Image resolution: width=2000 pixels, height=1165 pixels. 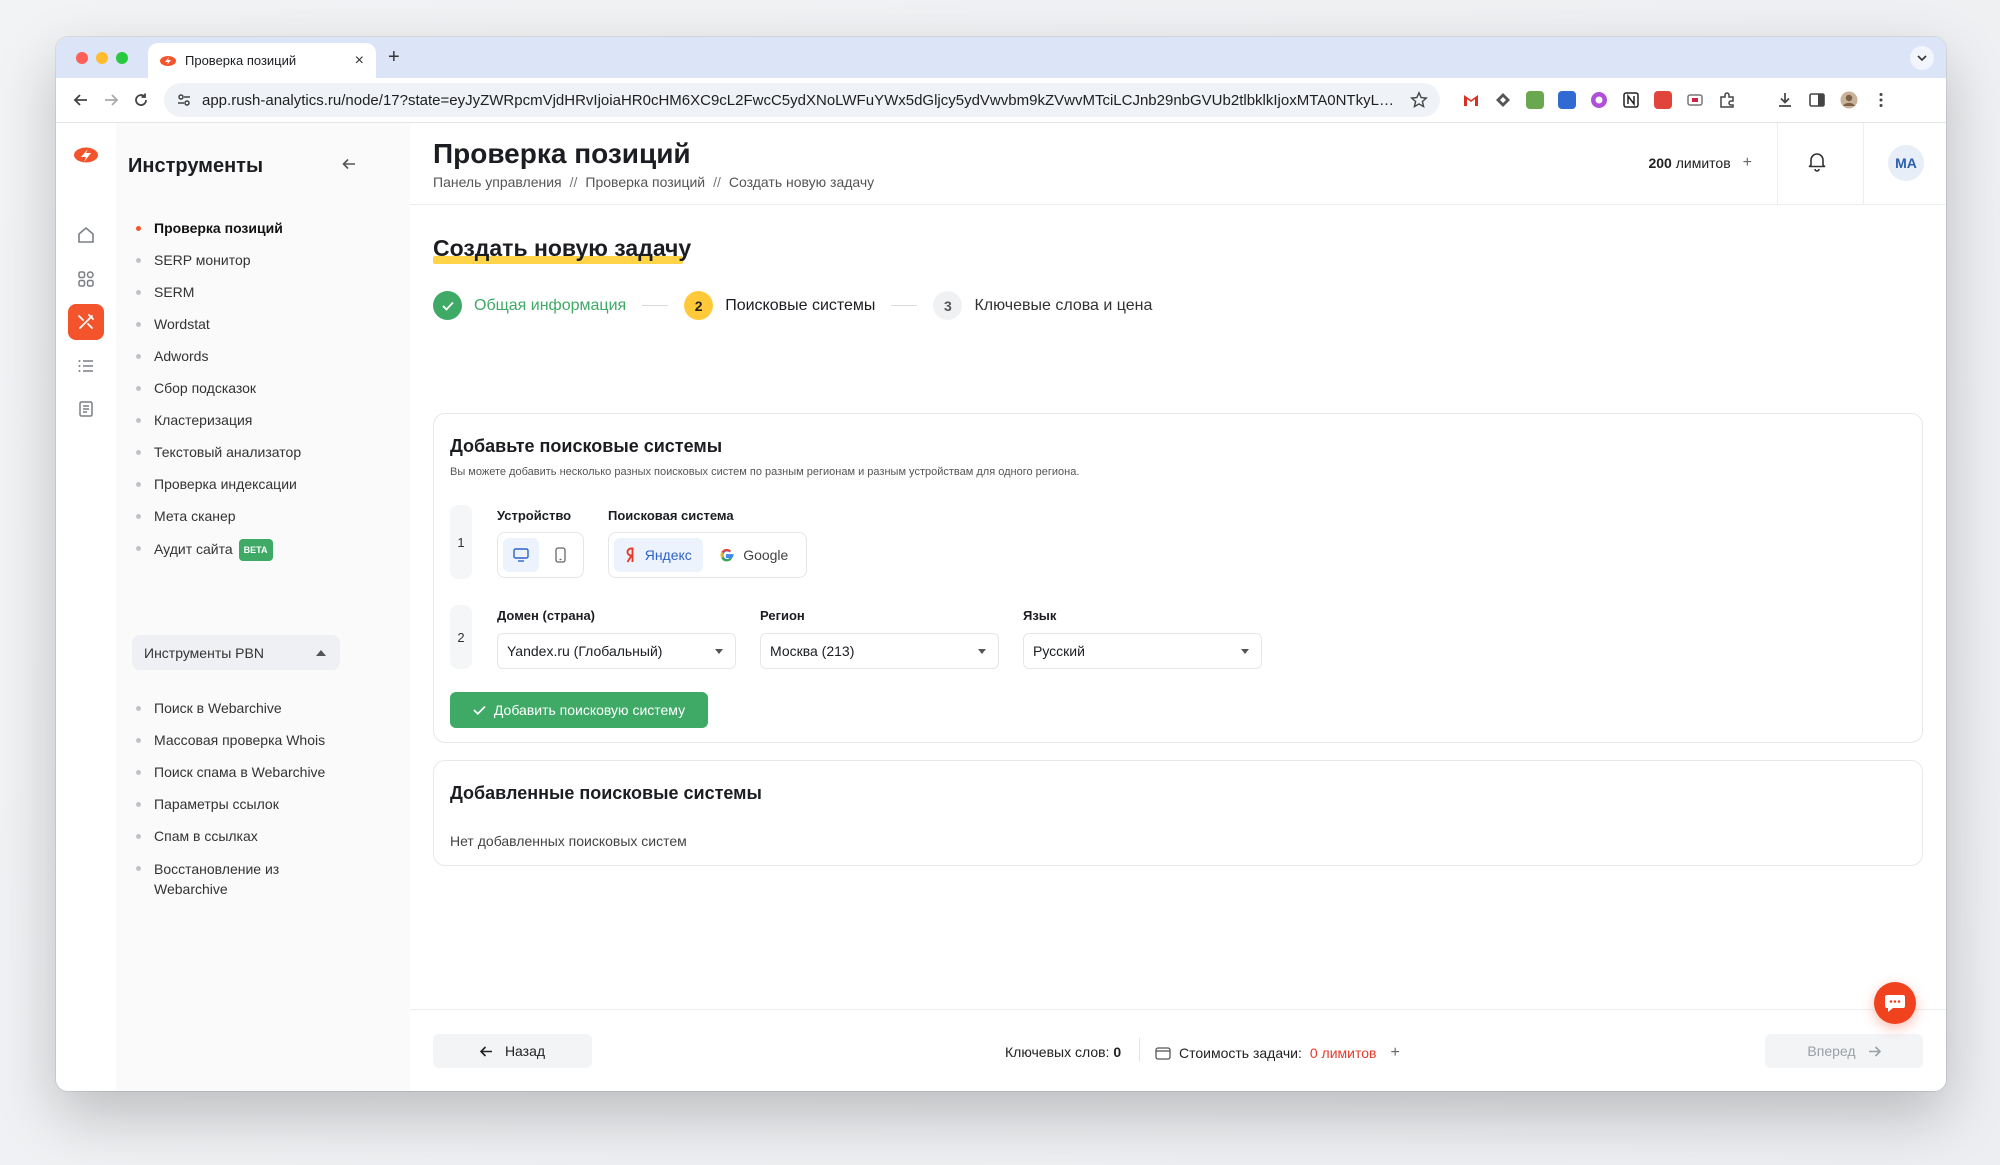 What do you see at coordinates (1535, 100) in the screenshot?
I see `green-extension-icon` at bounding box center [1535, 100].